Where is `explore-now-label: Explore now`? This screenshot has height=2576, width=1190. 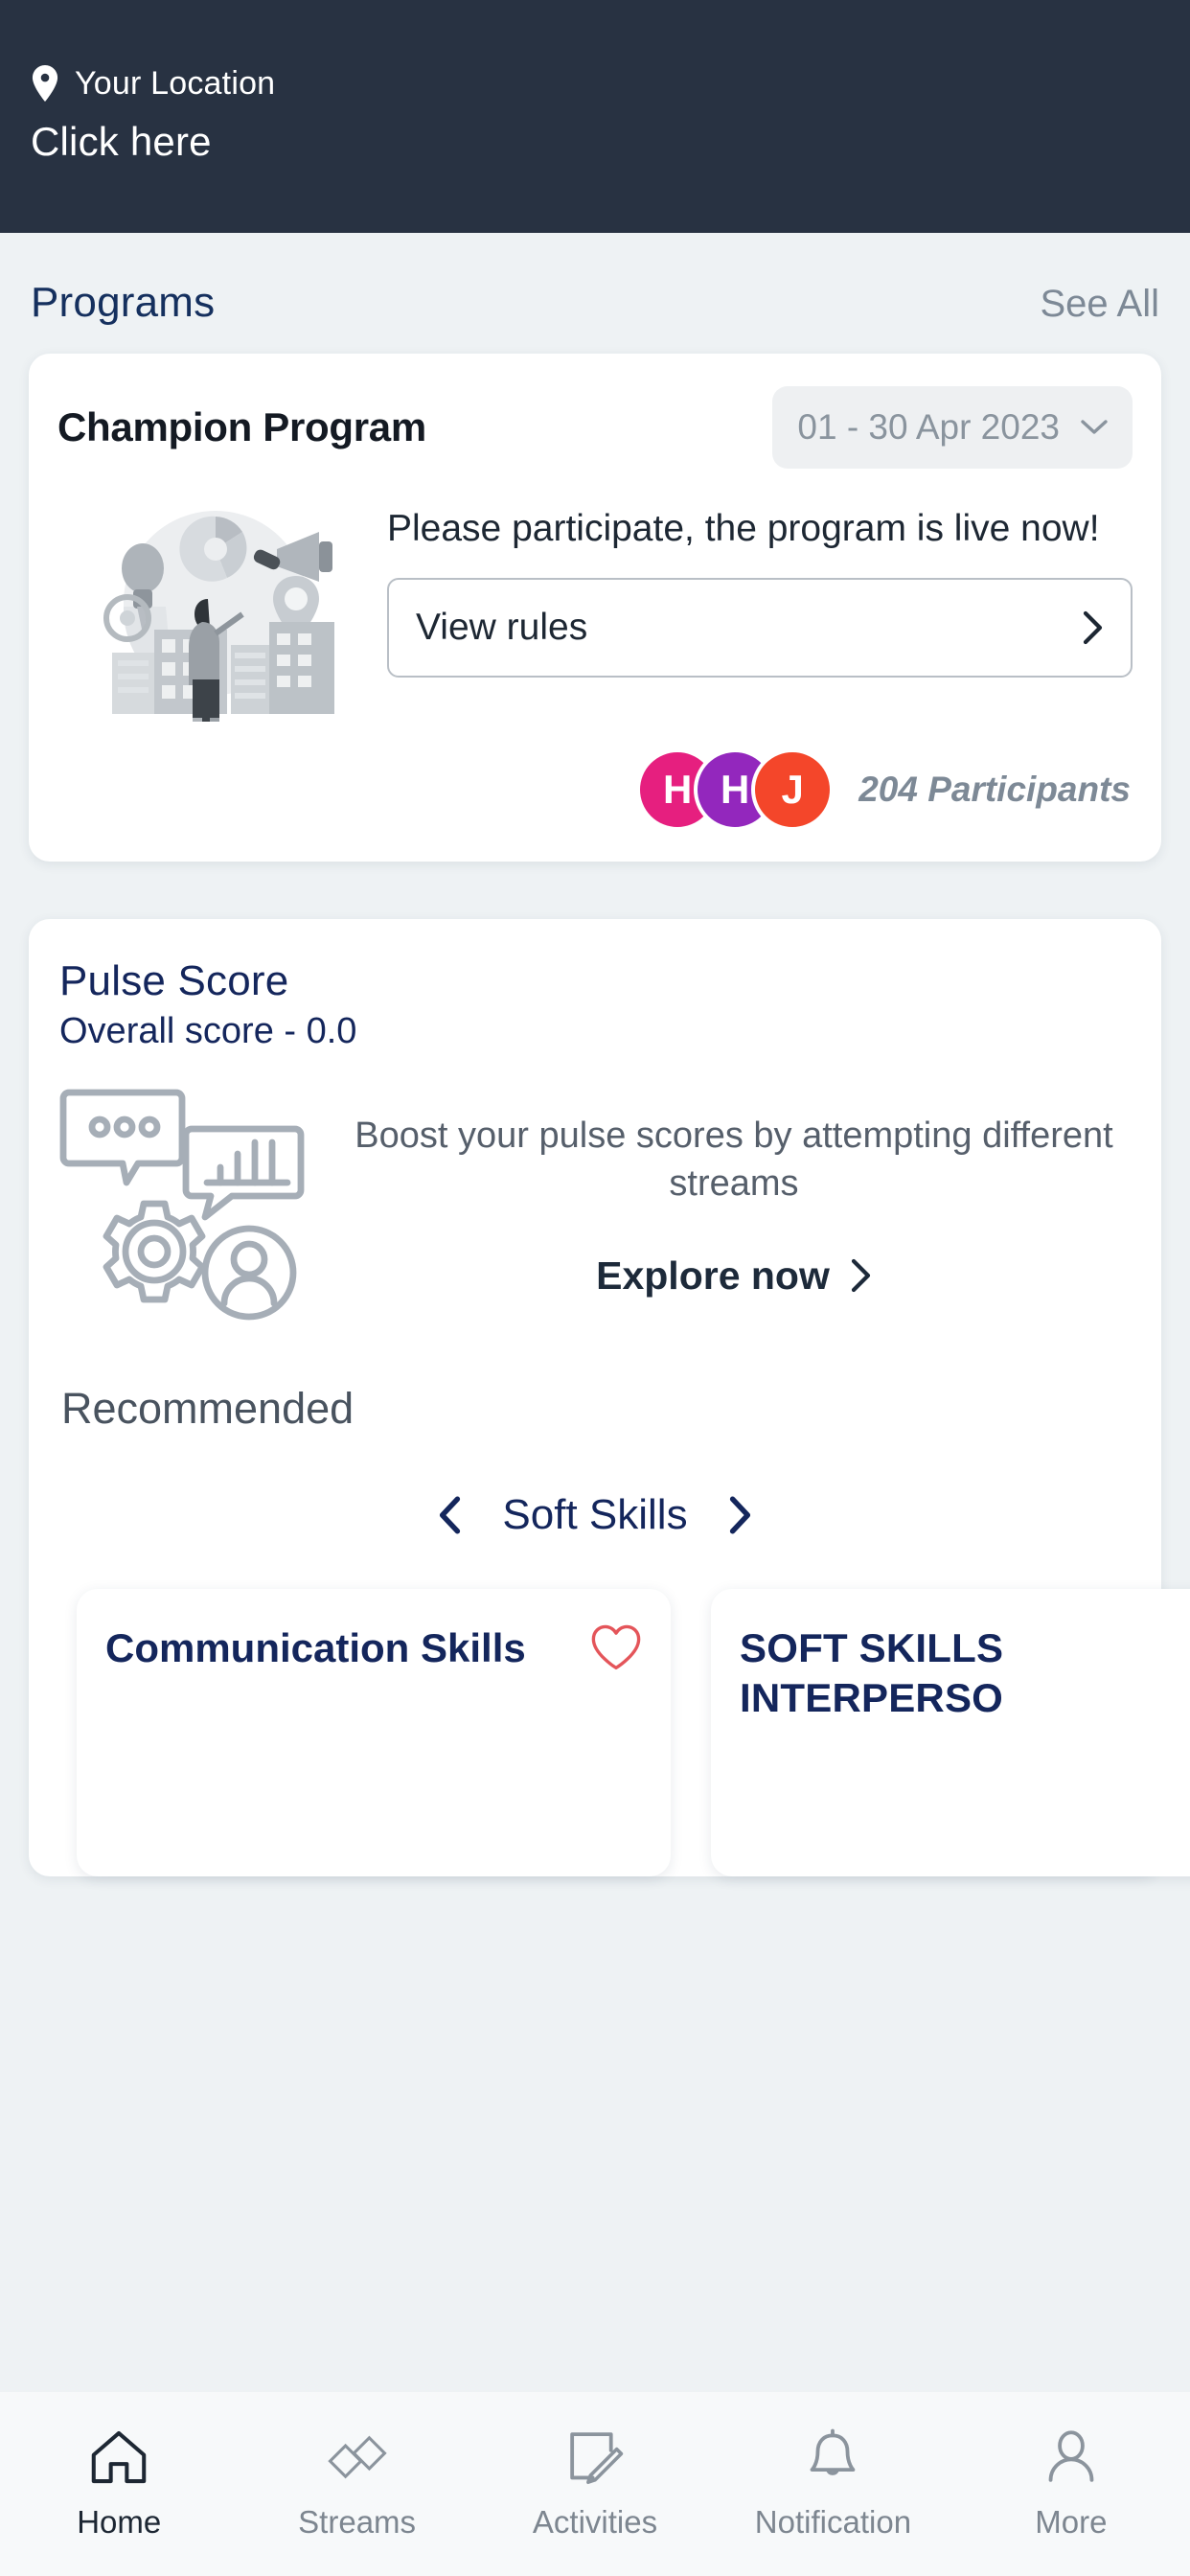
explore-now-label: Explore now is located at coordinates (713, 1275).